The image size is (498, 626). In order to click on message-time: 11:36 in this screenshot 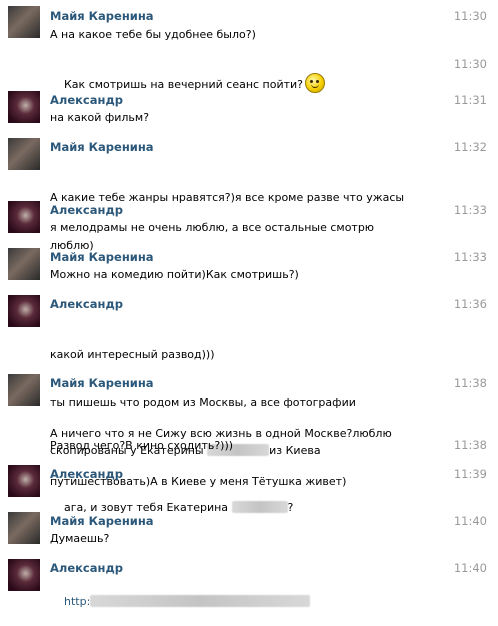, I will do `click(470, 304)`.